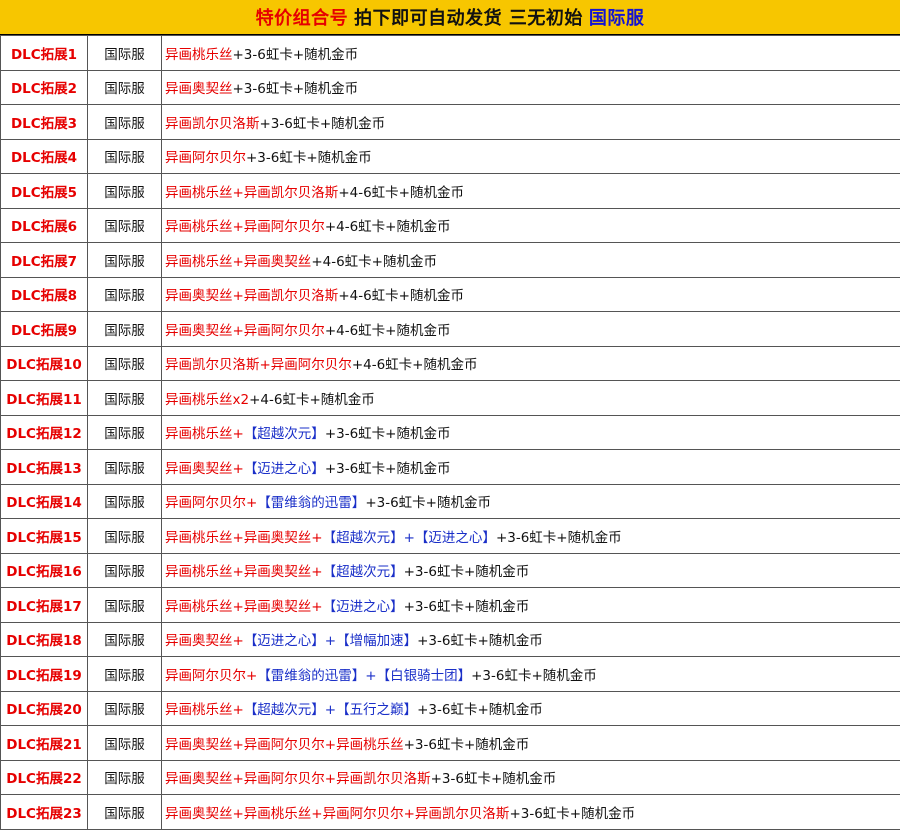  Describe the element at coordinates (44, 432) in the screenshot. I see `dlc-label: DLC拓展12` at that location.